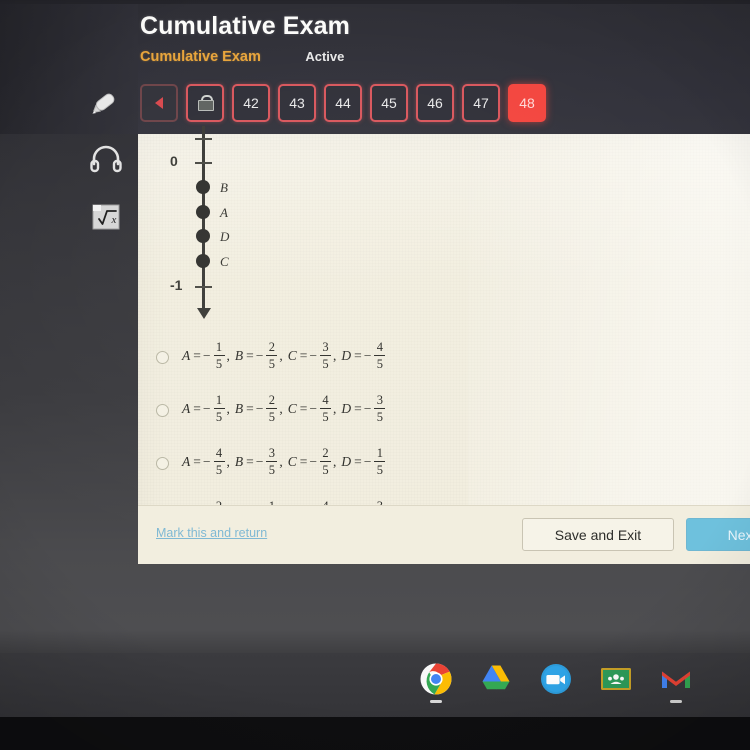 The image size is (750, 750). What do you see at coordinates (203, 163) in the screenshot?
I see `zero-tick` at bounding box center [203, 163].